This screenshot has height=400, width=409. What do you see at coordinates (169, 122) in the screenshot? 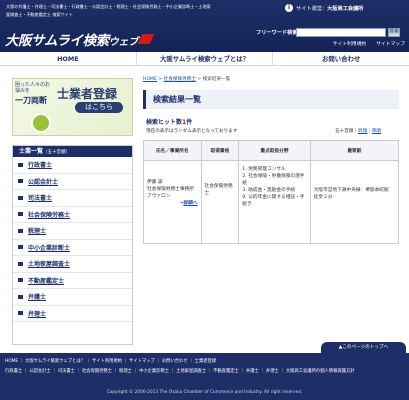
I see `hit-count: 検索ヒット数1件` at bounding box center [169, 122].